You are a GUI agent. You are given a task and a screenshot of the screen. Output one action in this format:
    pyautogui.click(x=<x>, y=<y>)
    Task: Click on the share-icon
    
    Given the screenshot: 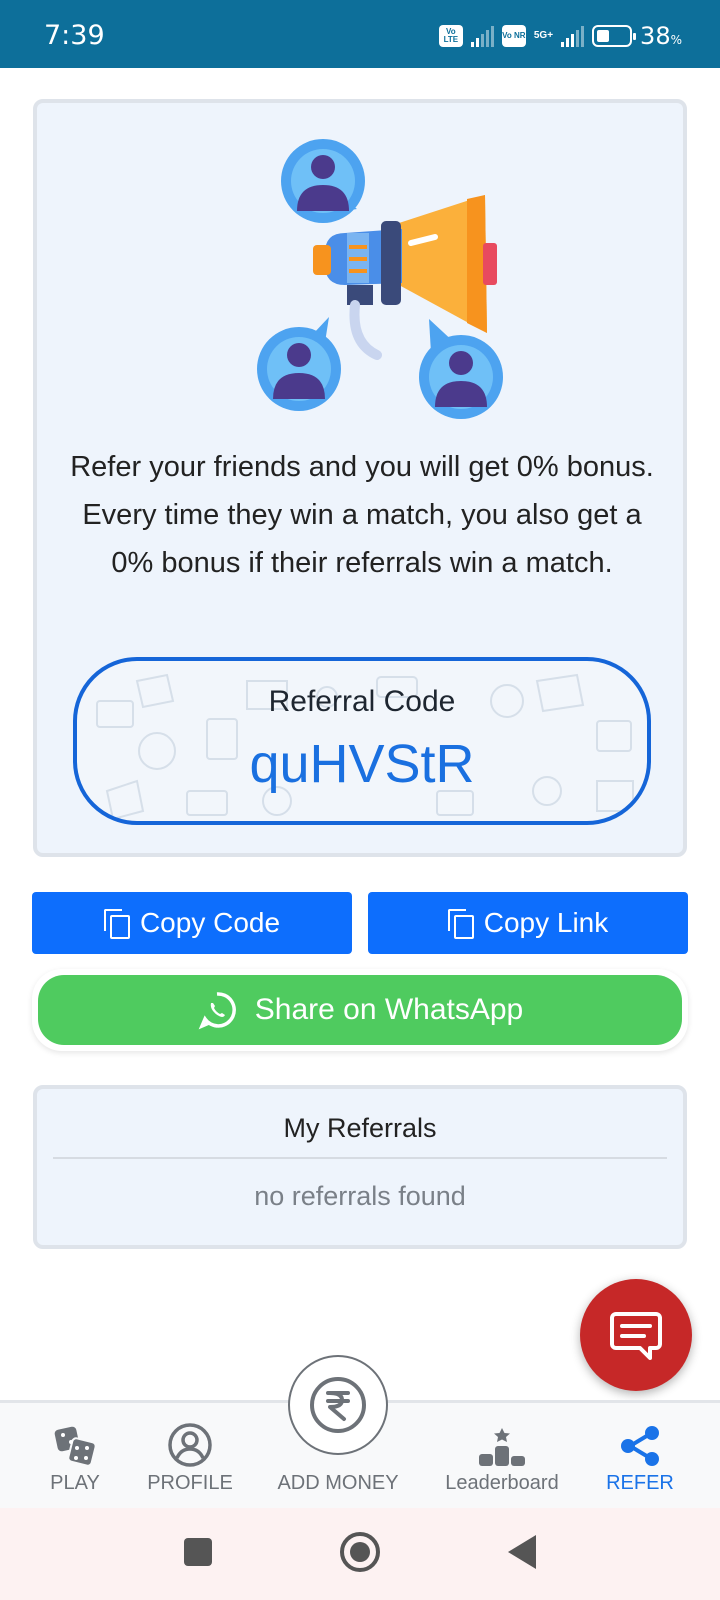 What is the action you would take?
    pyautogui.click(x=640, y=1446)
    